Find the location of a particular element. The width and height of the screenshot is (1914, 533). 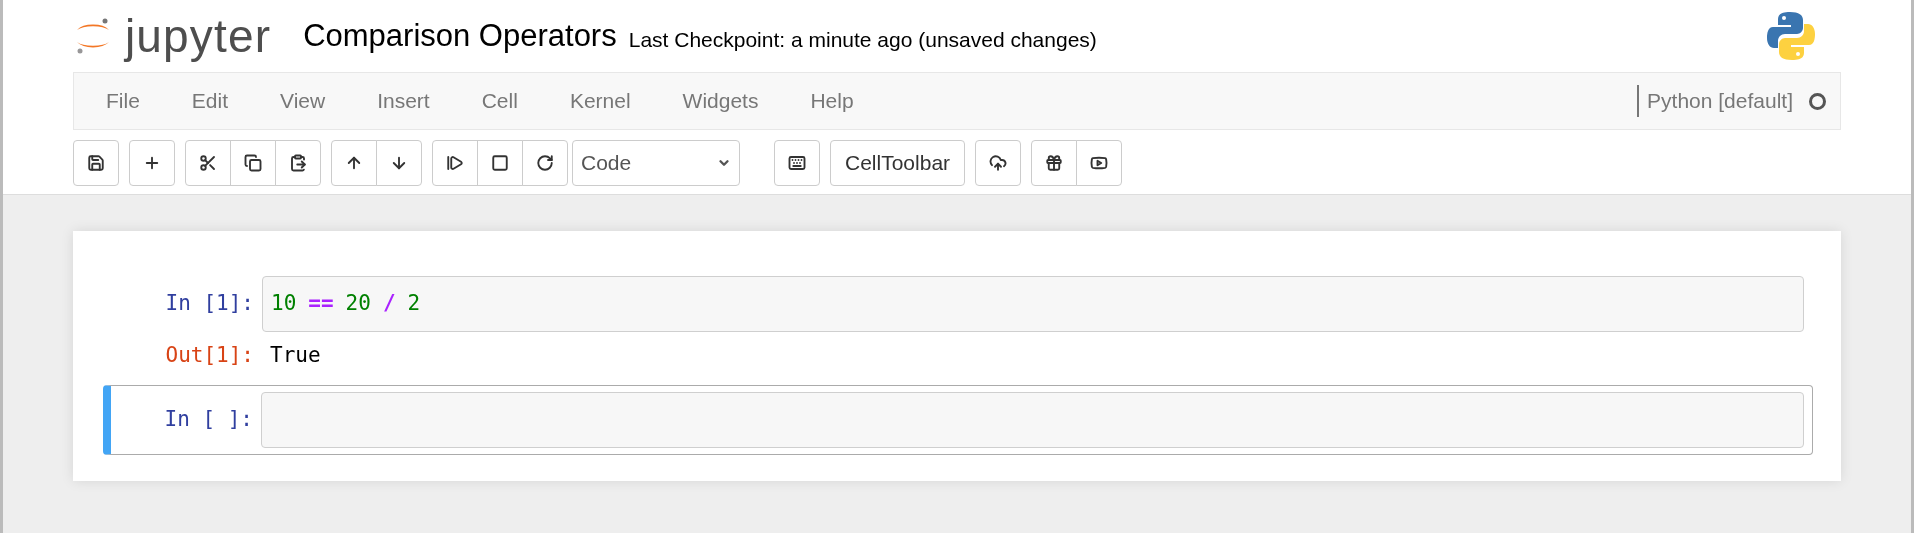

menu-item: Cell is located at coordinates (499, 101).